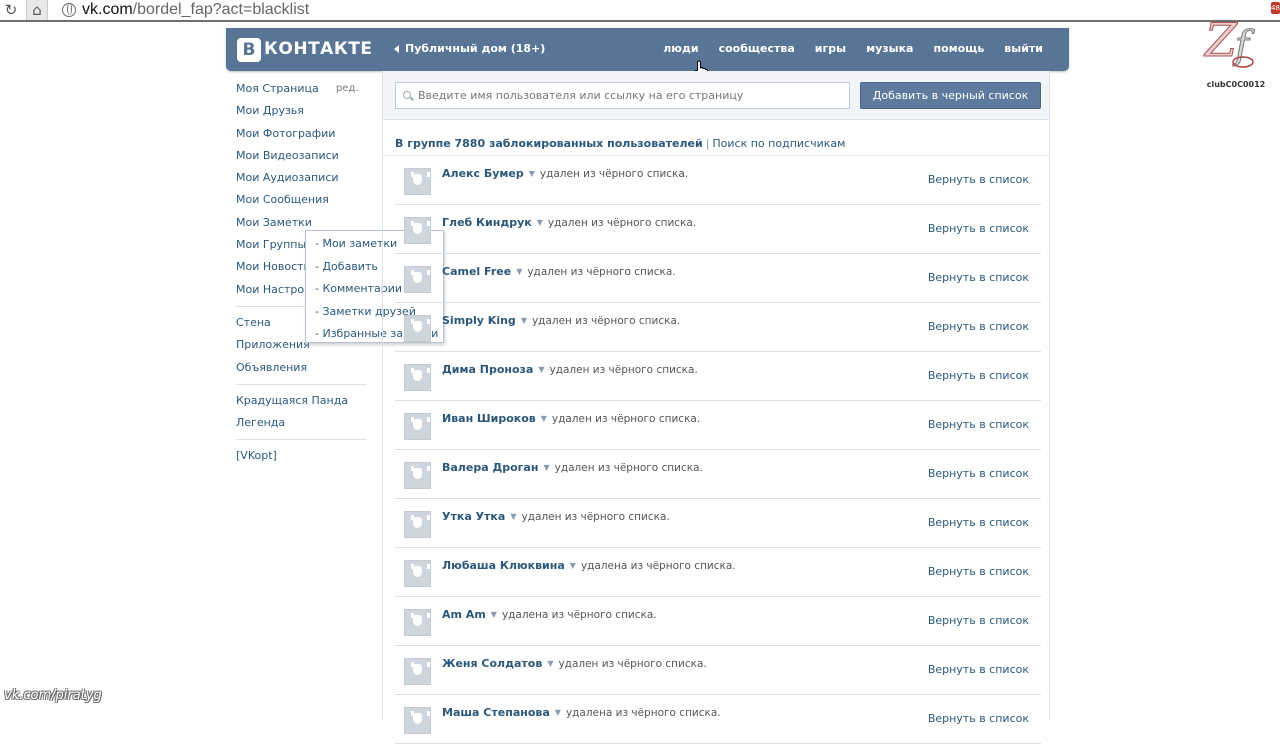  I want to click on user-entry: Алекс Бумер ▼ удален из чёрного списка., so click(565, 174).